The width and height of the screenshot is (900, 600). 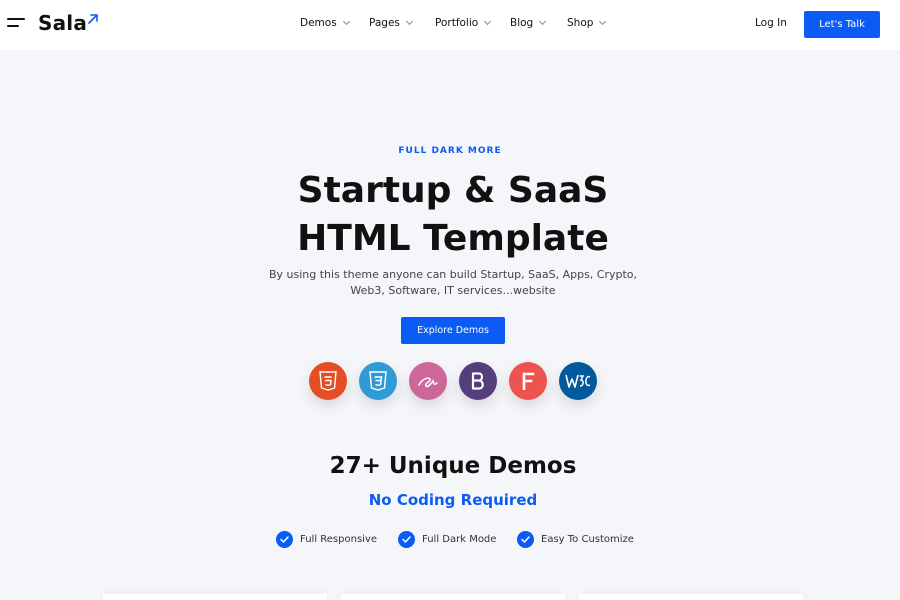 What do you see at coordinates (453, 466) in the screenshot?
I see `demos-title: 27+ Unique Demos` at bounding box center [453, 466].